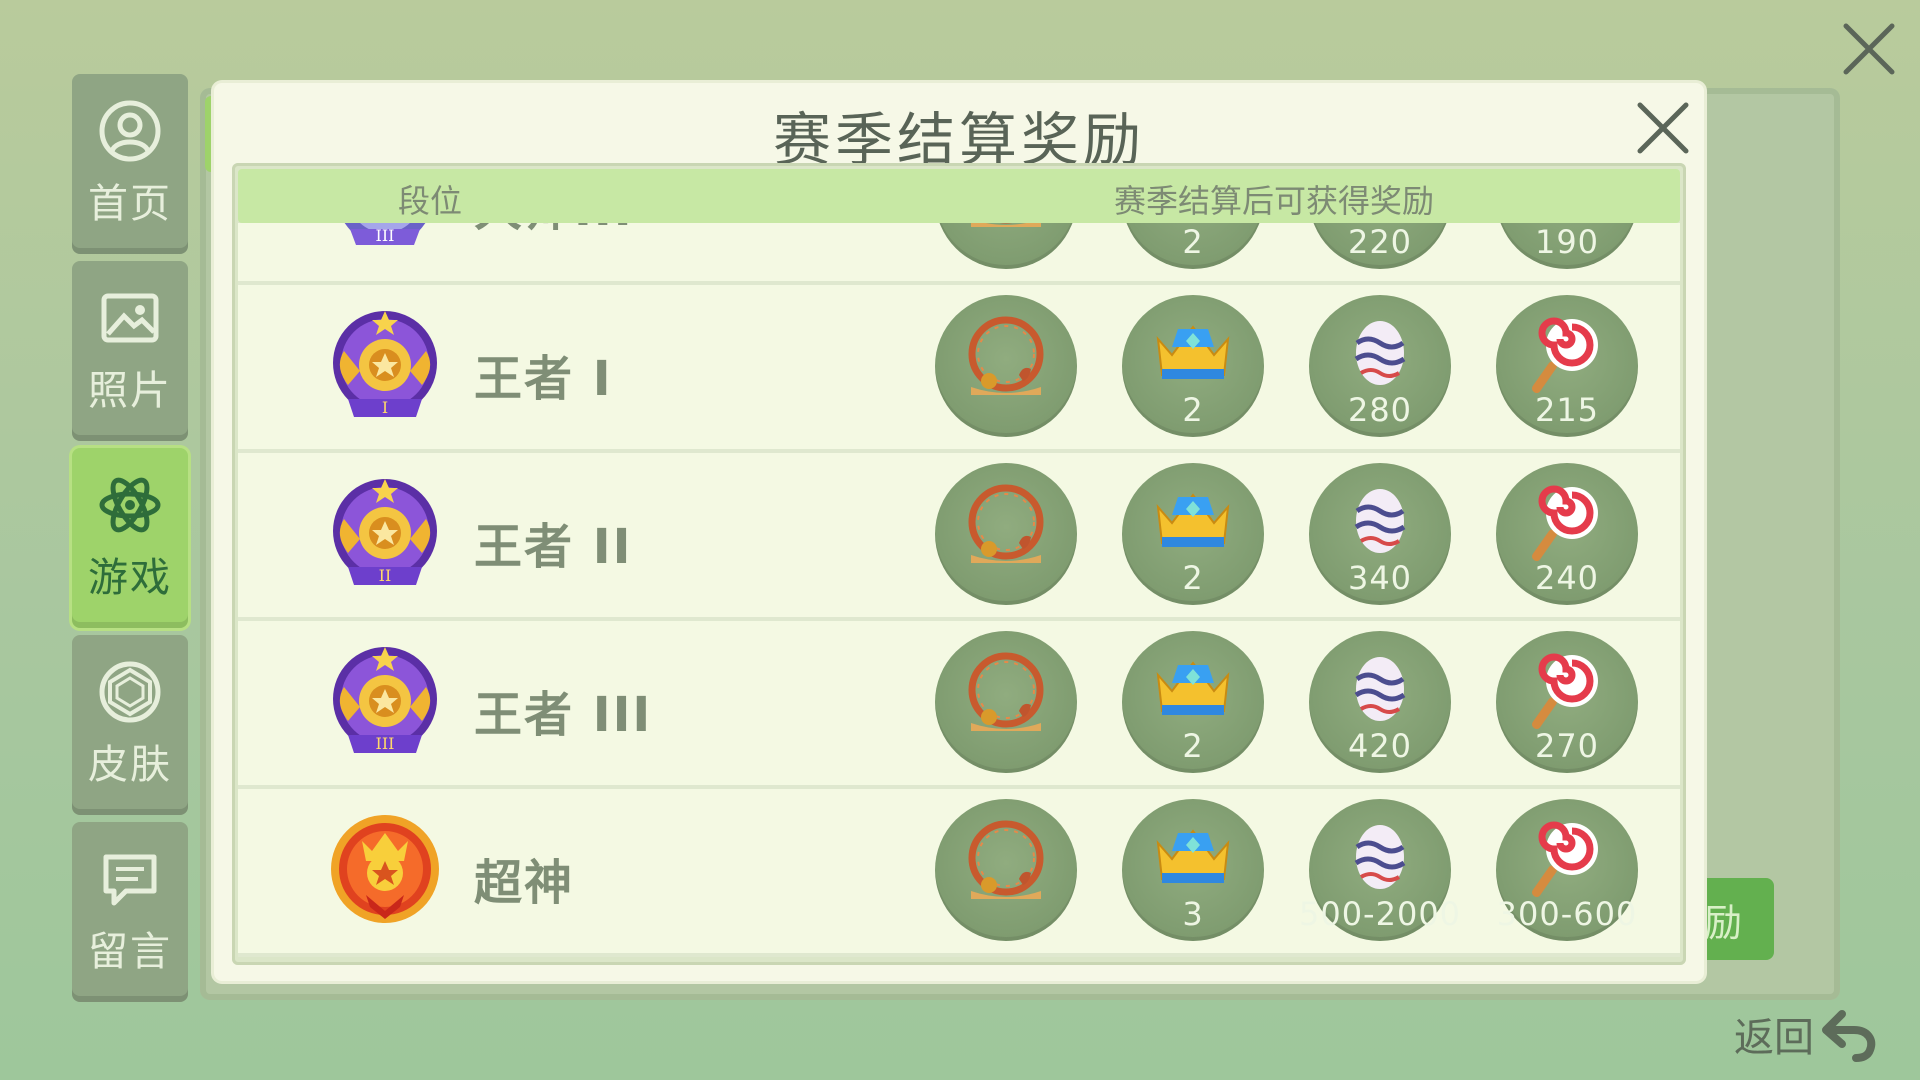 The width and height of the screenshot is (1920, 1080). What do you see at coordinates (130, 765) in the screenshot?
I see `nav-label: 皮肤` at bounding box center [130, 765].